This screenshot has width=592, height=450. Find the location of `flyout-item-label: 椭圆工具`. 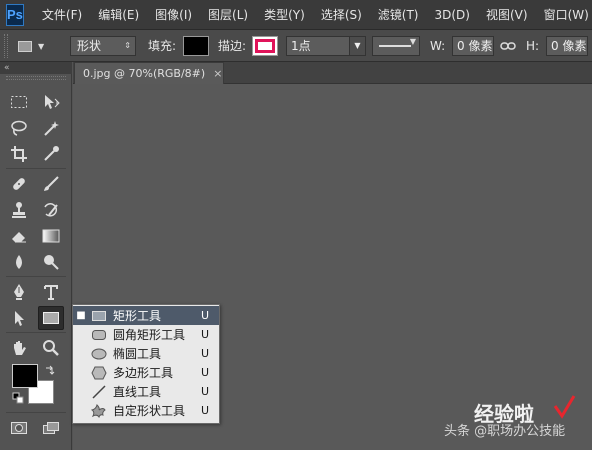

flyout-item-label: 椭圆工具 is located at coordinates (137, 354).